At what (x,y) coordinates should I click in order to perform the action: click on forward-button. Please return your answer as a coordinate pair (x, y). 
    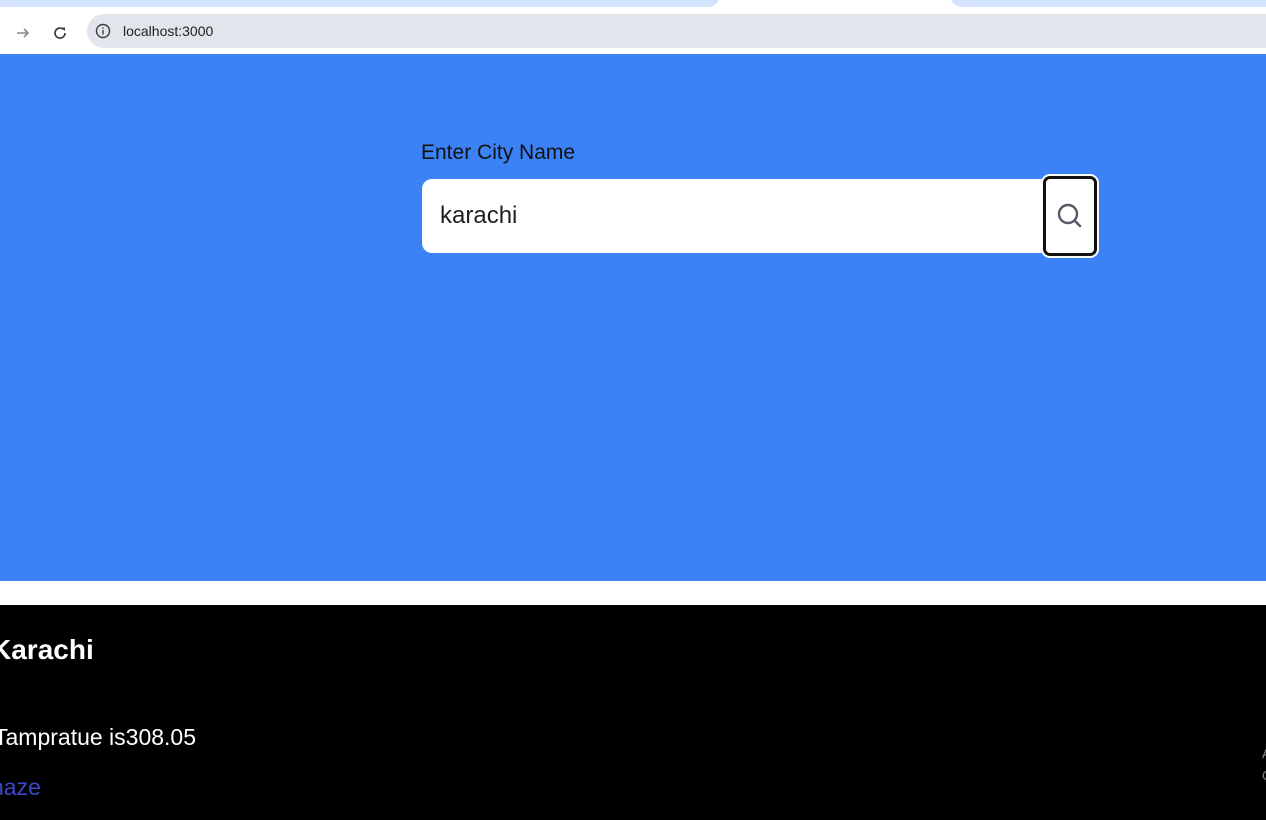
    Looking at the image, I should click on (23, 33).